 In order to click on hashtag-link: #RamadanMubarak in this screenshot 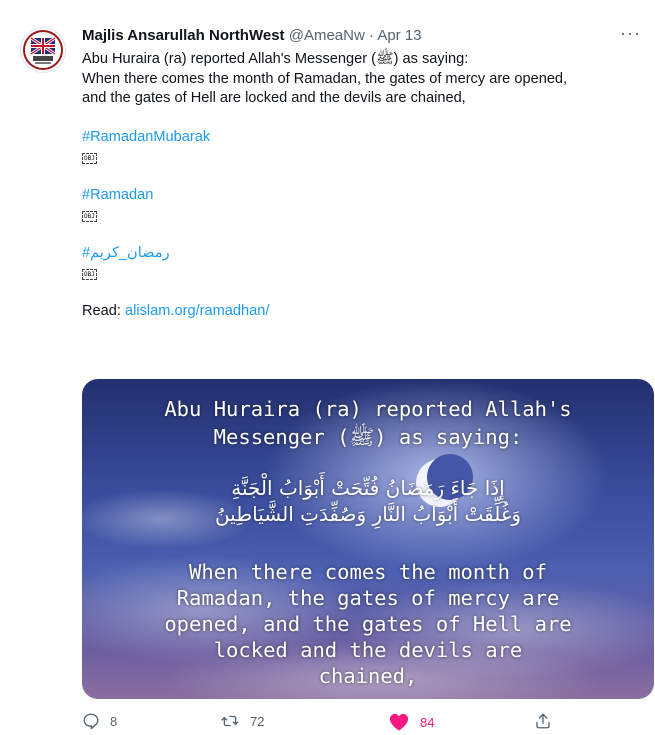, I will do `click(364, 138)`.